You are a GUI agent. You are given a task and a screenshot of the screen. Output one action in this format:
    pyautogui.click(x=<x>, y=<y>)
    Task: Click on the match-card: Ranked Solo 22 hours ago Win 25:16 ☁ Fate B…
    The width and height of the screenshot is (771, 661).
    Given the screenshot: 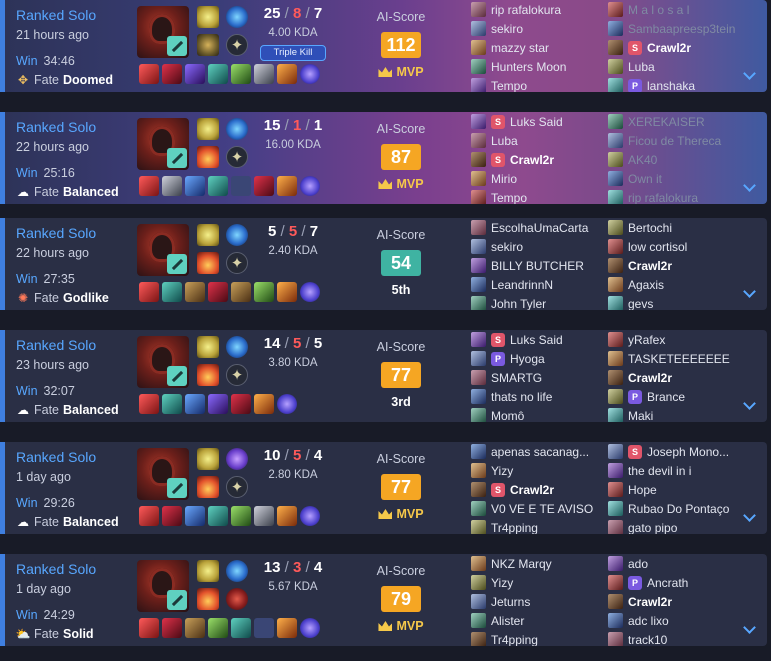 What is the action you would take?
    pyautogui.click(x=383, y=158)
    